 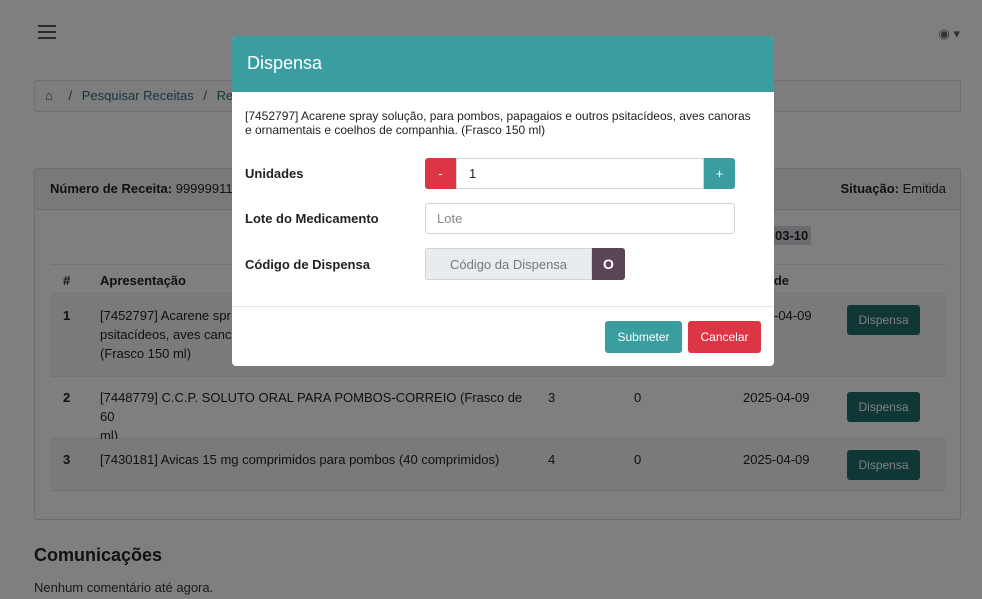 I want to click on lote-input, so click(x=580, y=218).